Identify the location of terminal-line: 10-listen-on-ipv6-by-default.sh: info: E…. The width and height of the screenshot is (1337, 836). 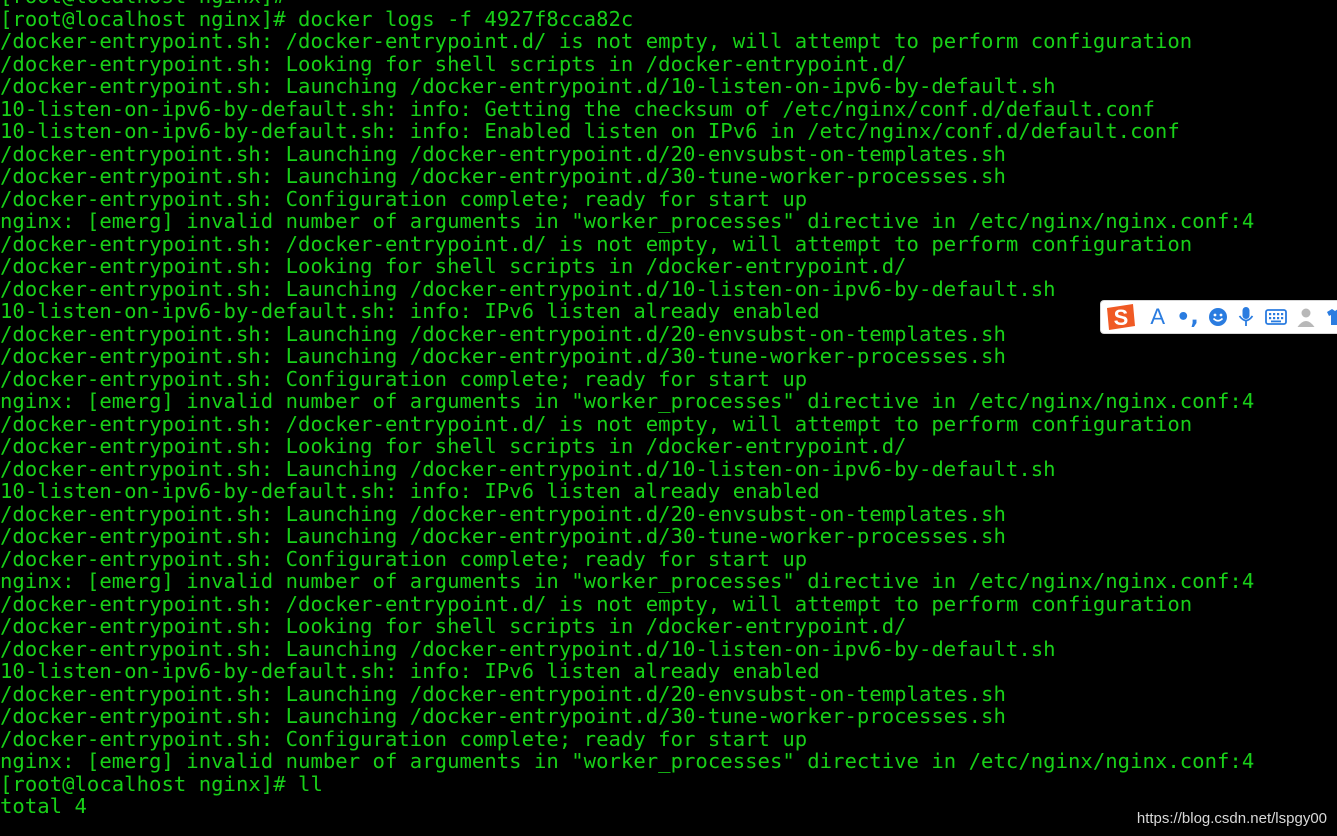
(590, 131).